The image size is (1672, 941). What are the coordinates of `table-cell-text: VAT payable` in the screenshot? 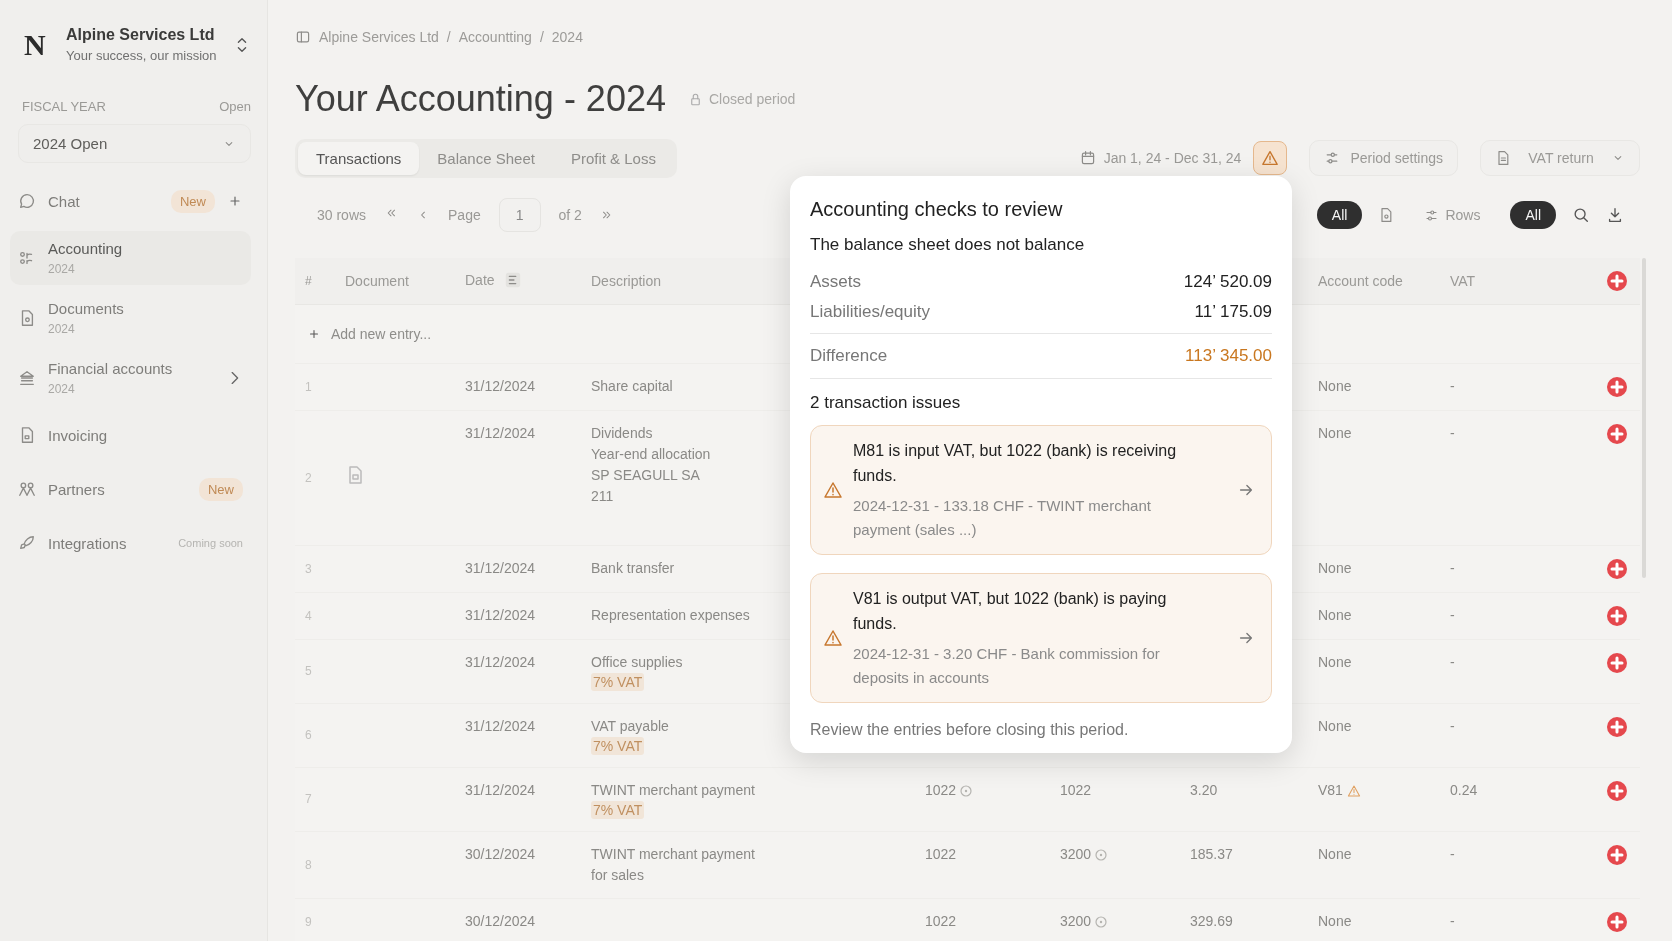 It's located at (630, 726).